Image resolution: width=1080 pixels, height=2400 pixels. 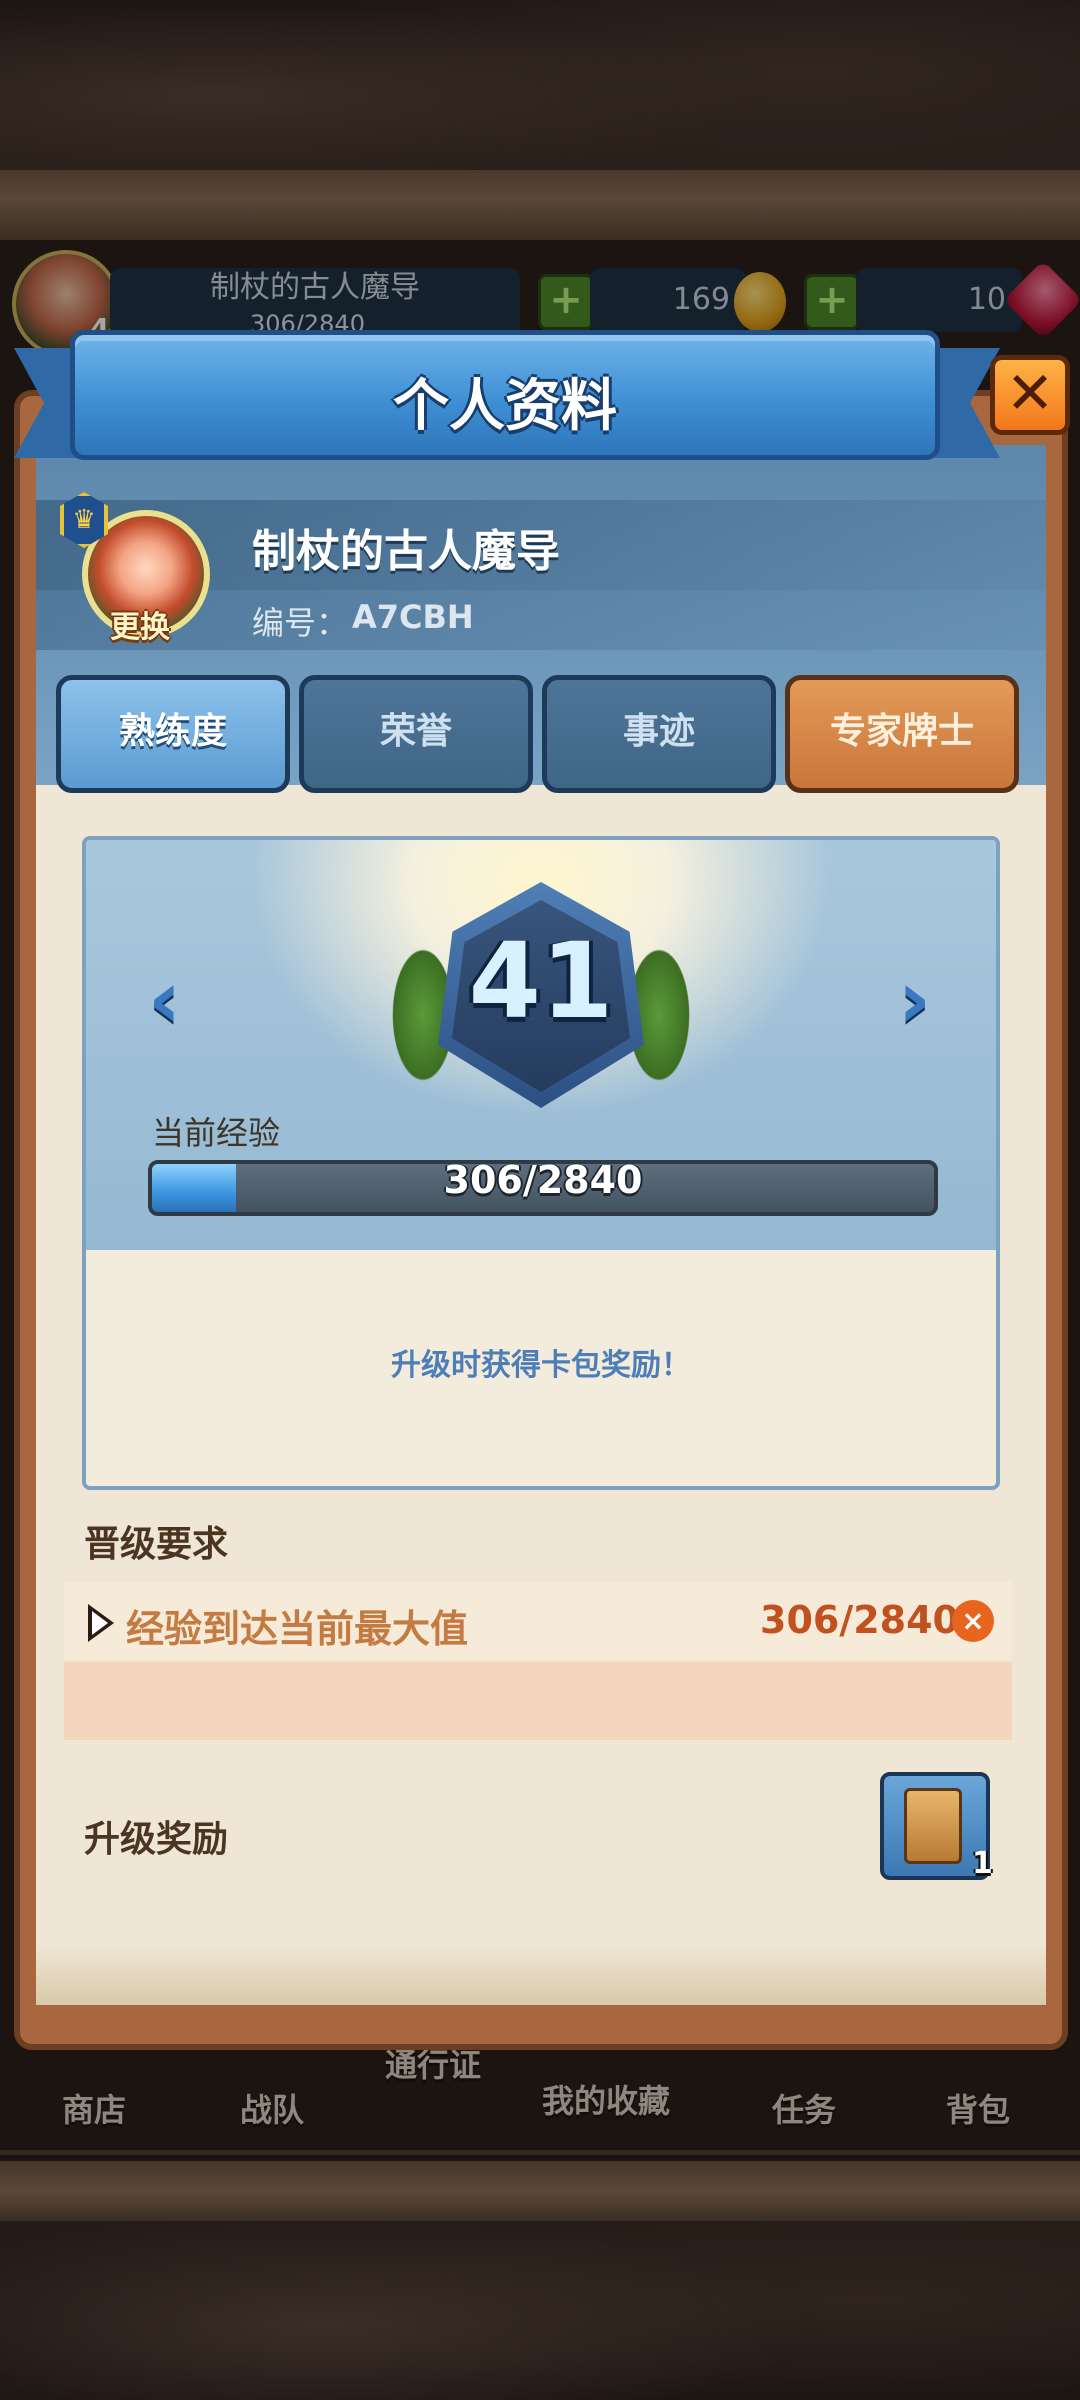 What do you see at coordinates (416, 734) in the screenshot?
I see `tab-honor: 荣誉` at bounding box center [416, 734].